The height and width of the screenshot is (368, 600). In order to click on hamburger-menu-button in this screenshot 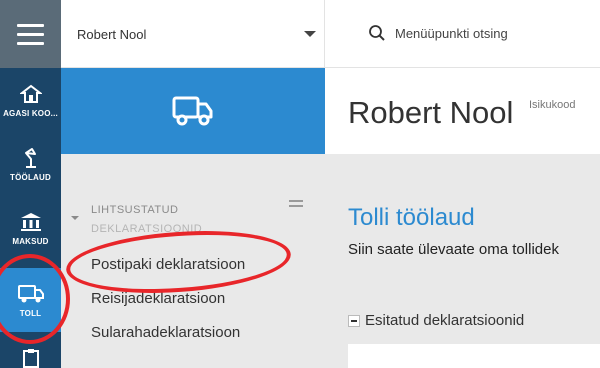, I will do `click(30, 34)`.